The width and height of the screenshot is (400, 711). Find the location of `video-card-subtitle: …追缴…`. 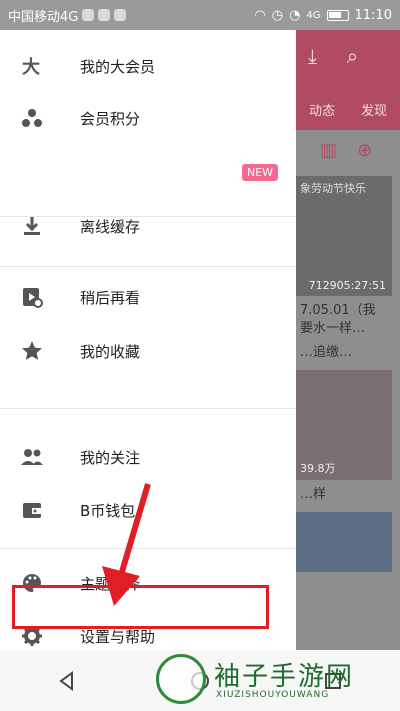

video-card-subtitle: …追缴… is located at coordinates (326, 352).